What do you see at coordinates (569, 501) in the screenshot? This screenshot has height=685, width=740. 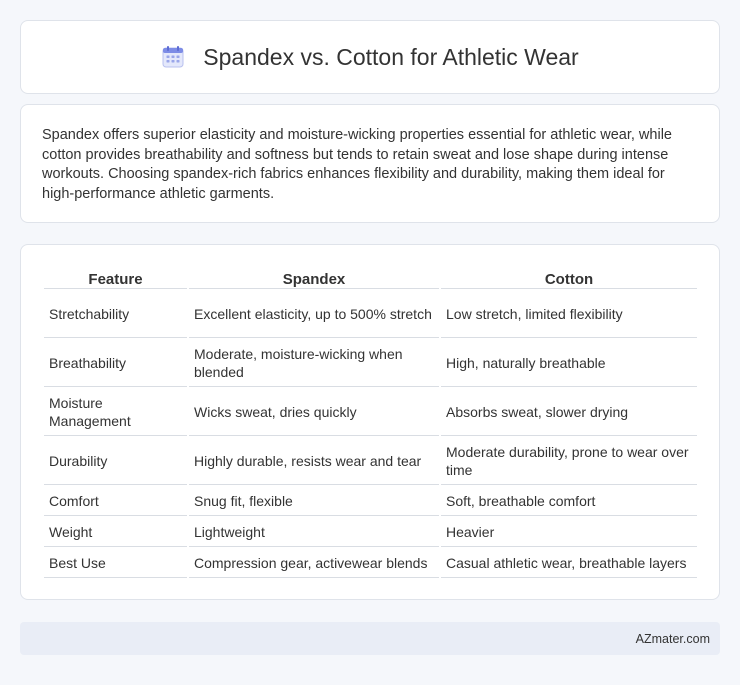 I see `cotton-cell: Soft, breathable comfort` at bounding box center [569, 501].